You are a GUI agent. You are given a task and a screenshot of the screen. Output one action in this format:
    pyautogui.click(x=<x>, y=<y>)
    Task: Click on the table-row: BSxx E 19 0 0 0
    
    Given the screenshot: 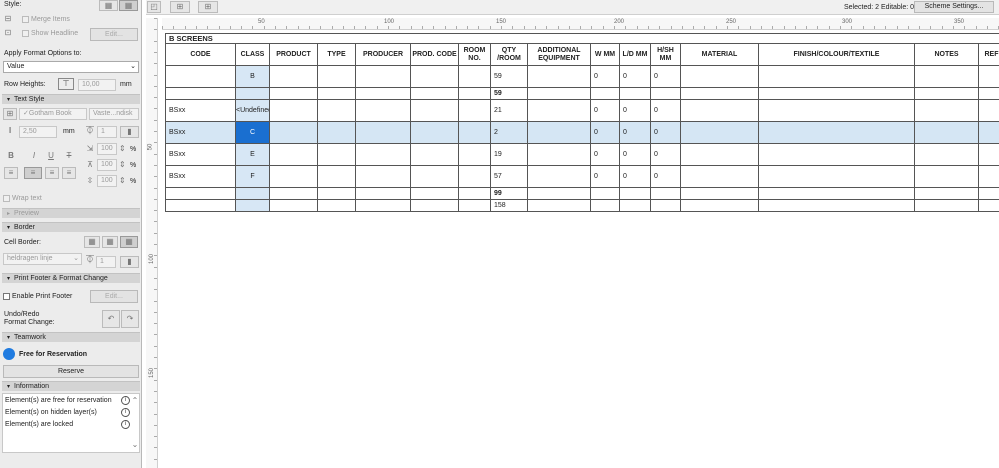 What is the action you would take?
    pyautogui.click(x=582, y=154)
    